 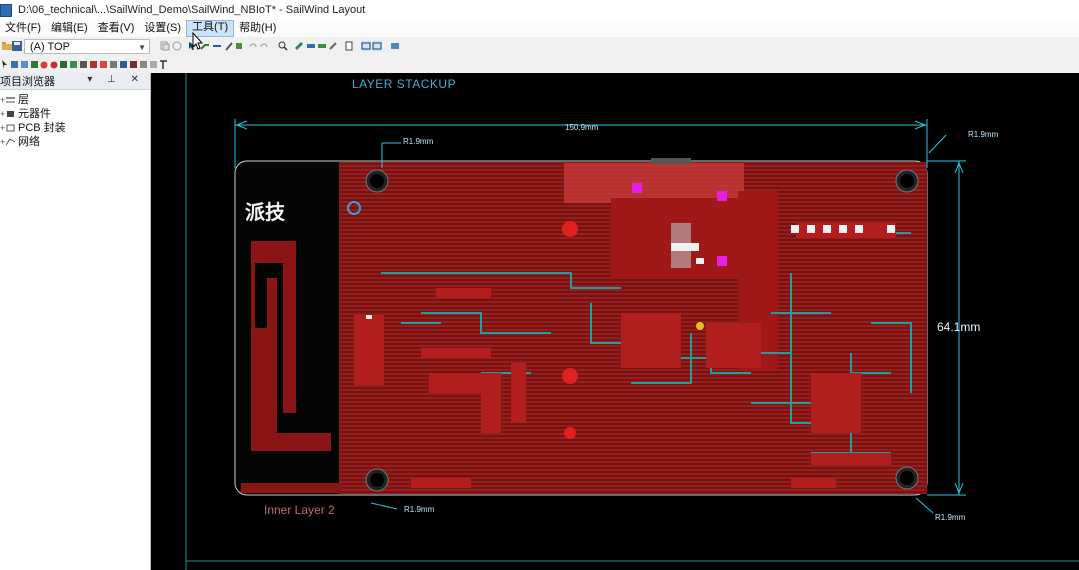 I want to click on project-browser-panel: 项目浏览器 ▾ ⊥ ✕ + 层 + 元器件 + PCB 封装 + 网络, so click(x=75, y=321).